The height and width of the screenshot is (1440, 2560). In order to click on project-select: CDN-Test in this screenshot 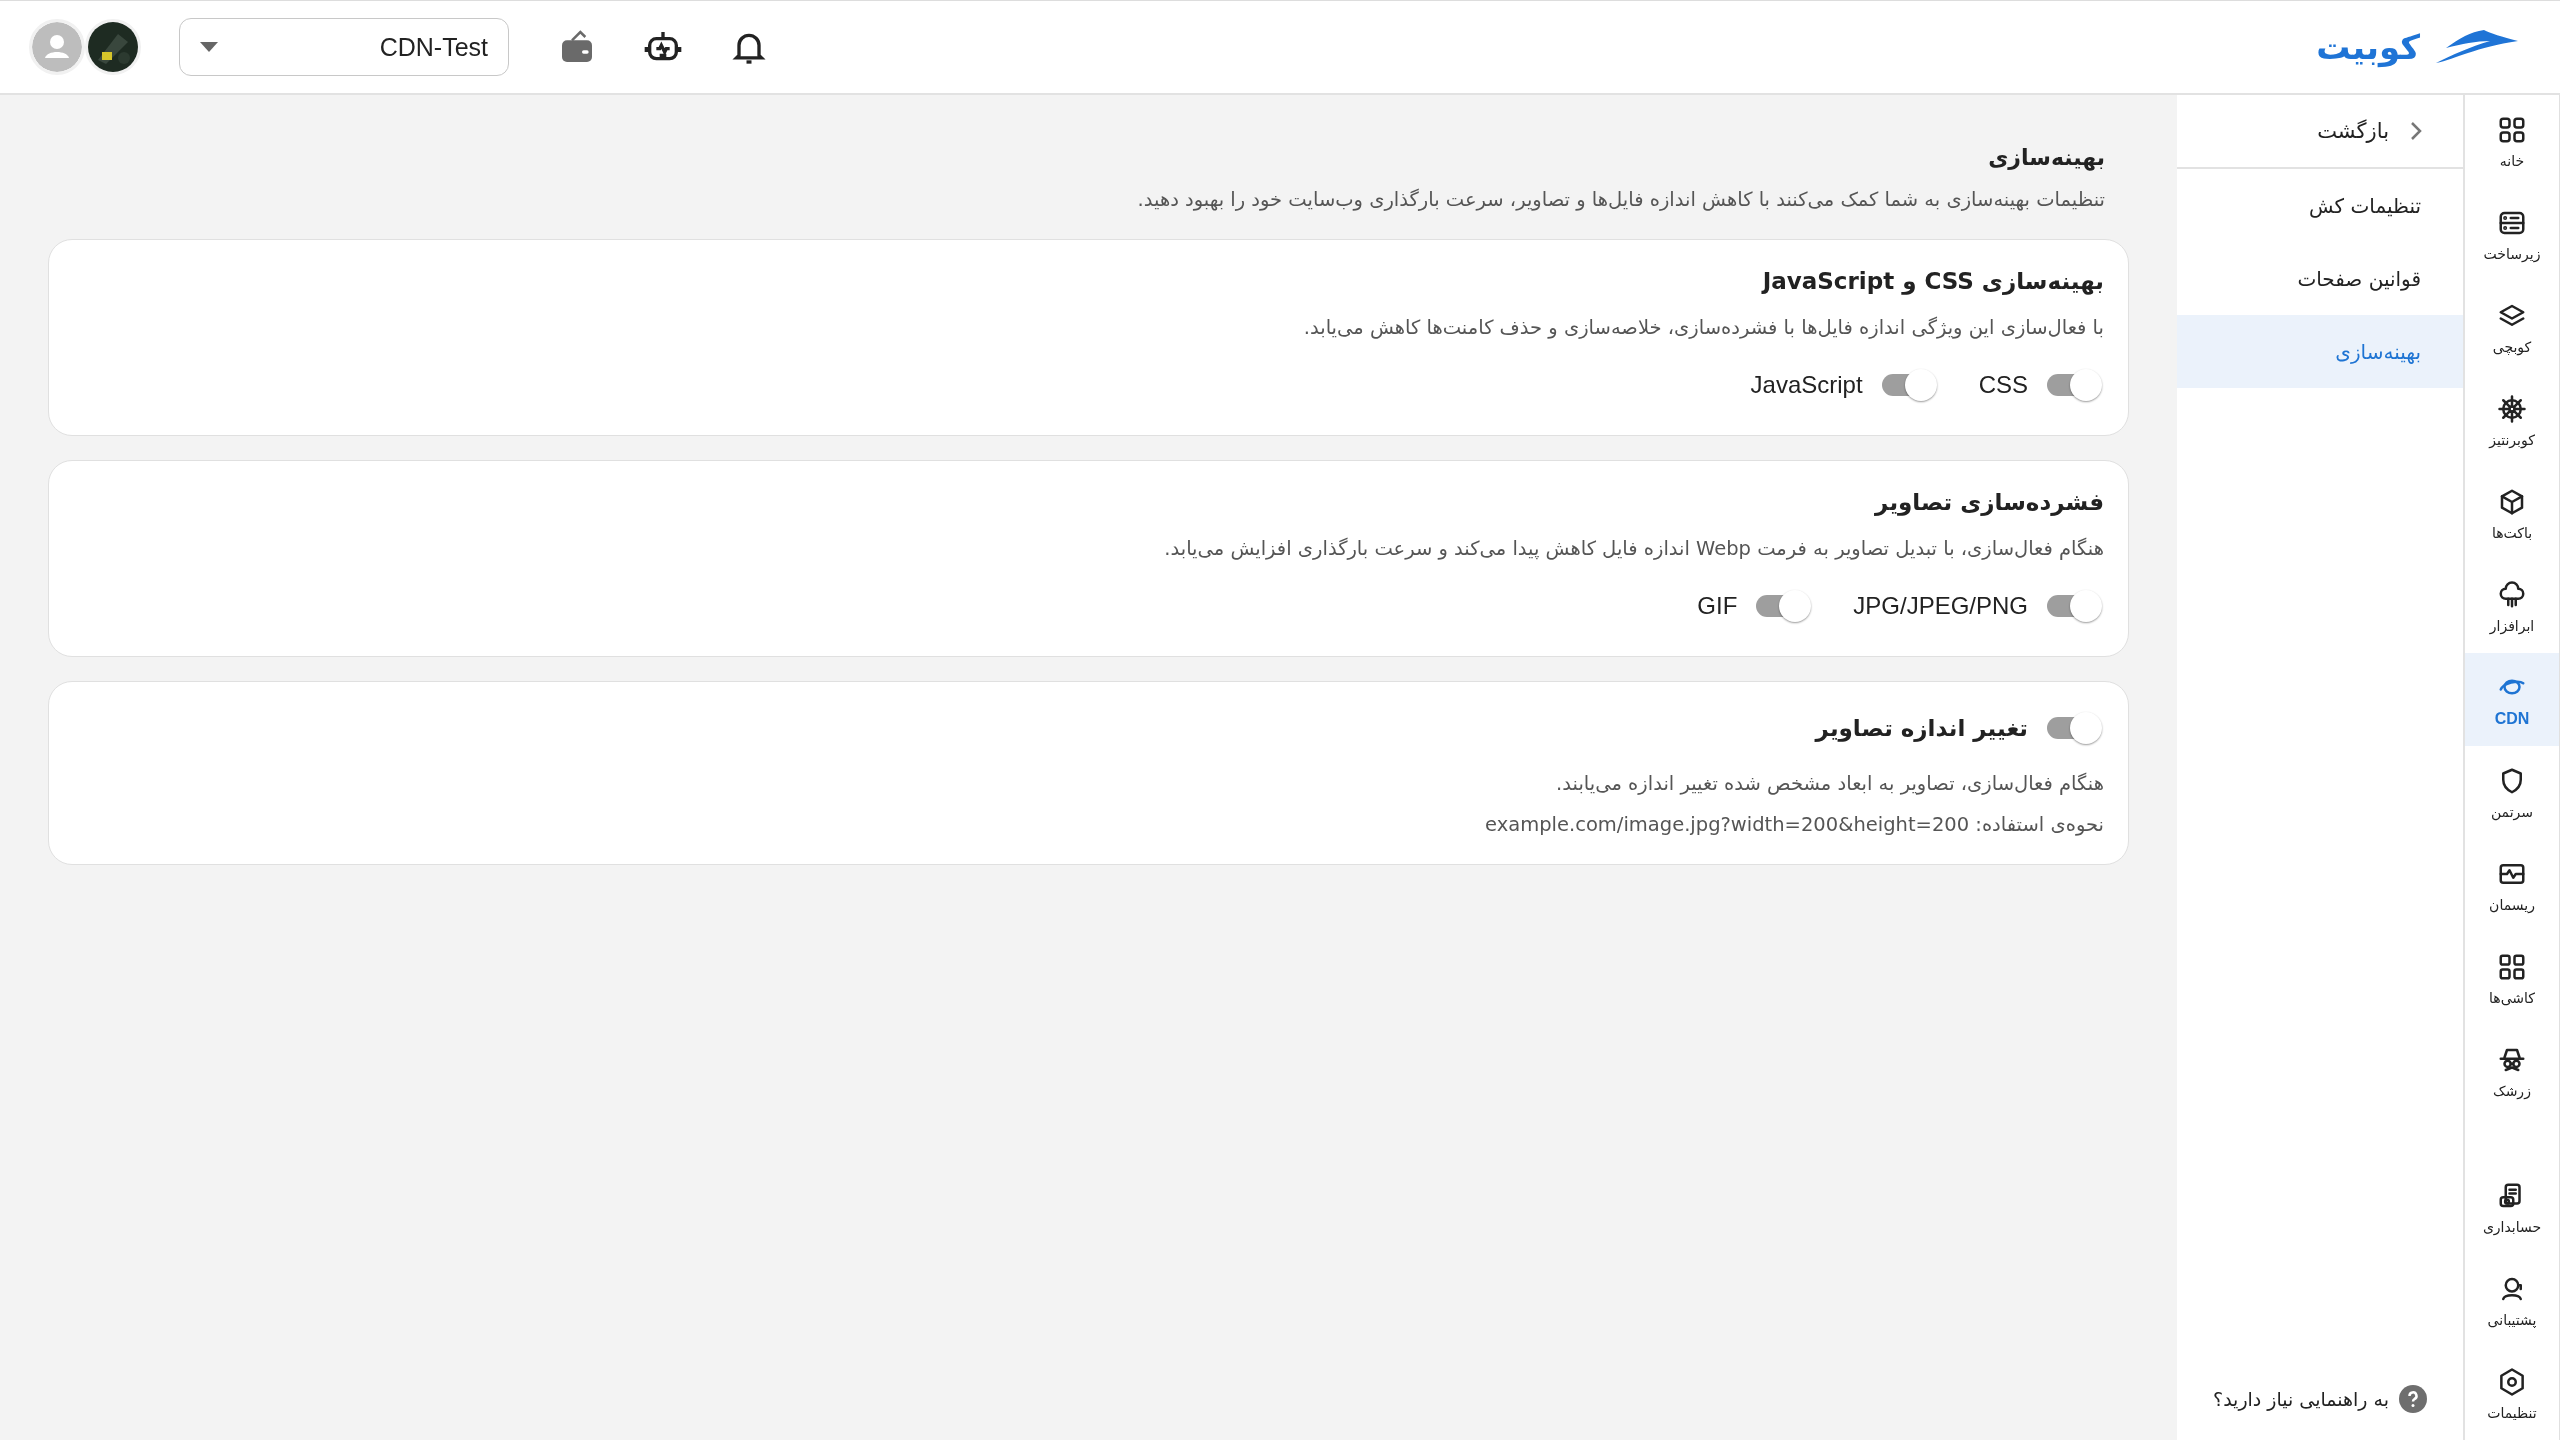, I will do `click(344, 47)`.